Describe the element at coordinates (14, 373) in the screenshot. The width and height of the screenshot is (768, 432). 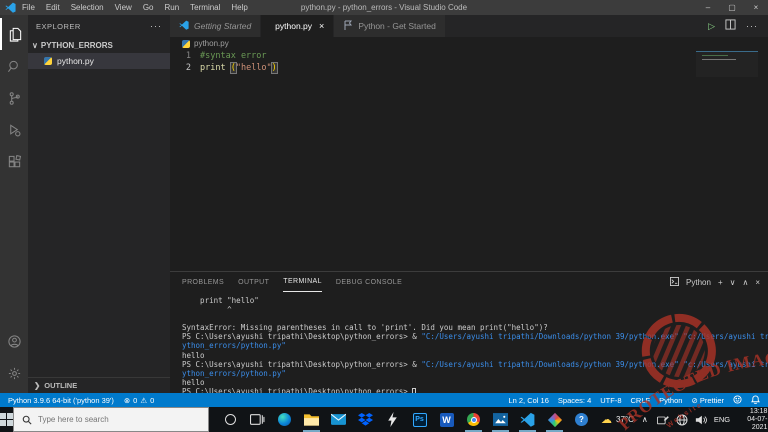
I see `settings-gear-icon` at that location.